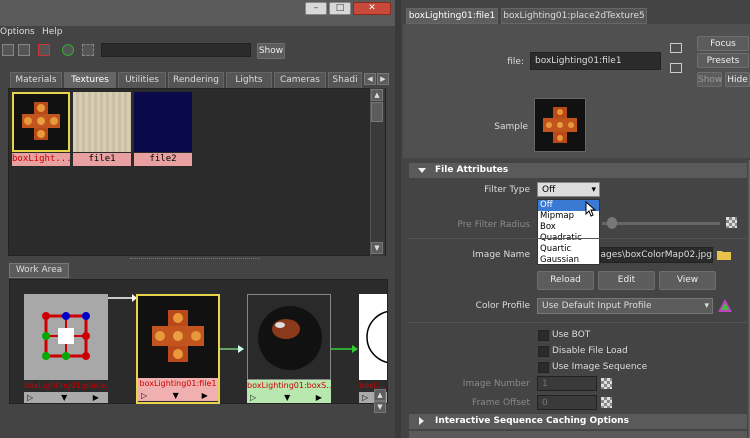  I want to click on option-quartic: Quartic, so click(568, 249).